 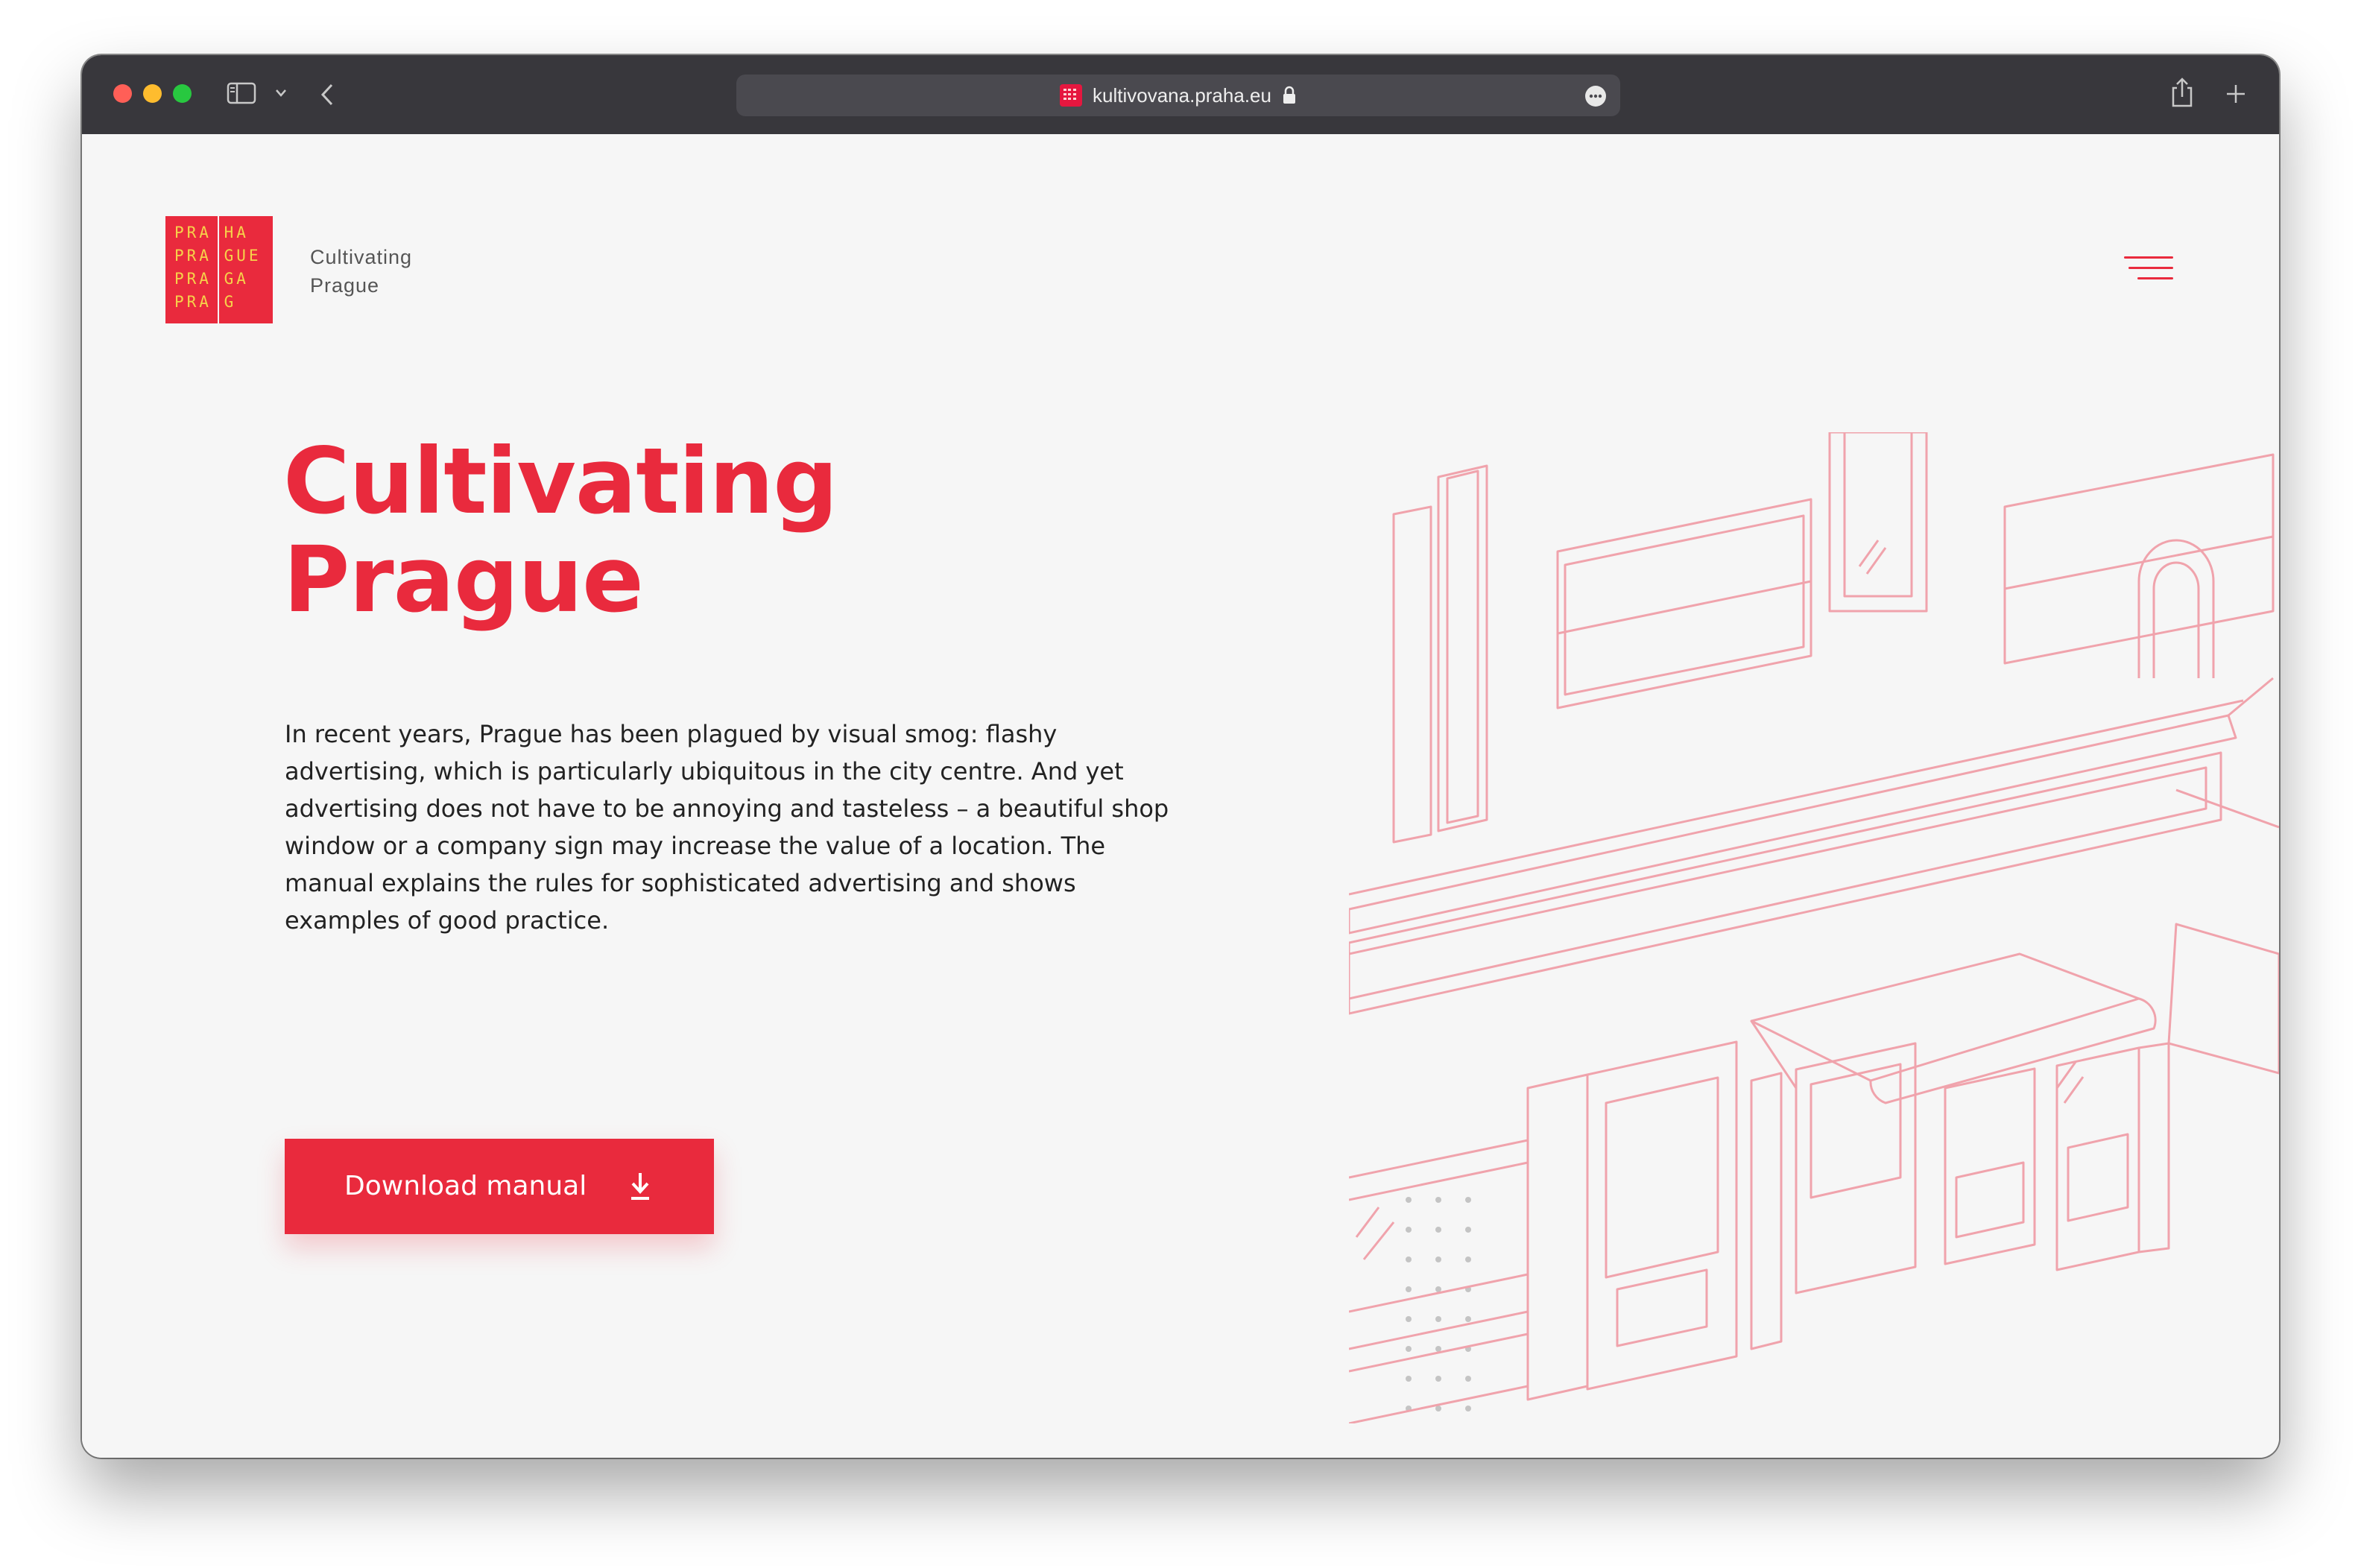 What do you see at coordinates (1595, 96) in the screenshot?
I see `more-icon` at bounding box center [1595, 96].